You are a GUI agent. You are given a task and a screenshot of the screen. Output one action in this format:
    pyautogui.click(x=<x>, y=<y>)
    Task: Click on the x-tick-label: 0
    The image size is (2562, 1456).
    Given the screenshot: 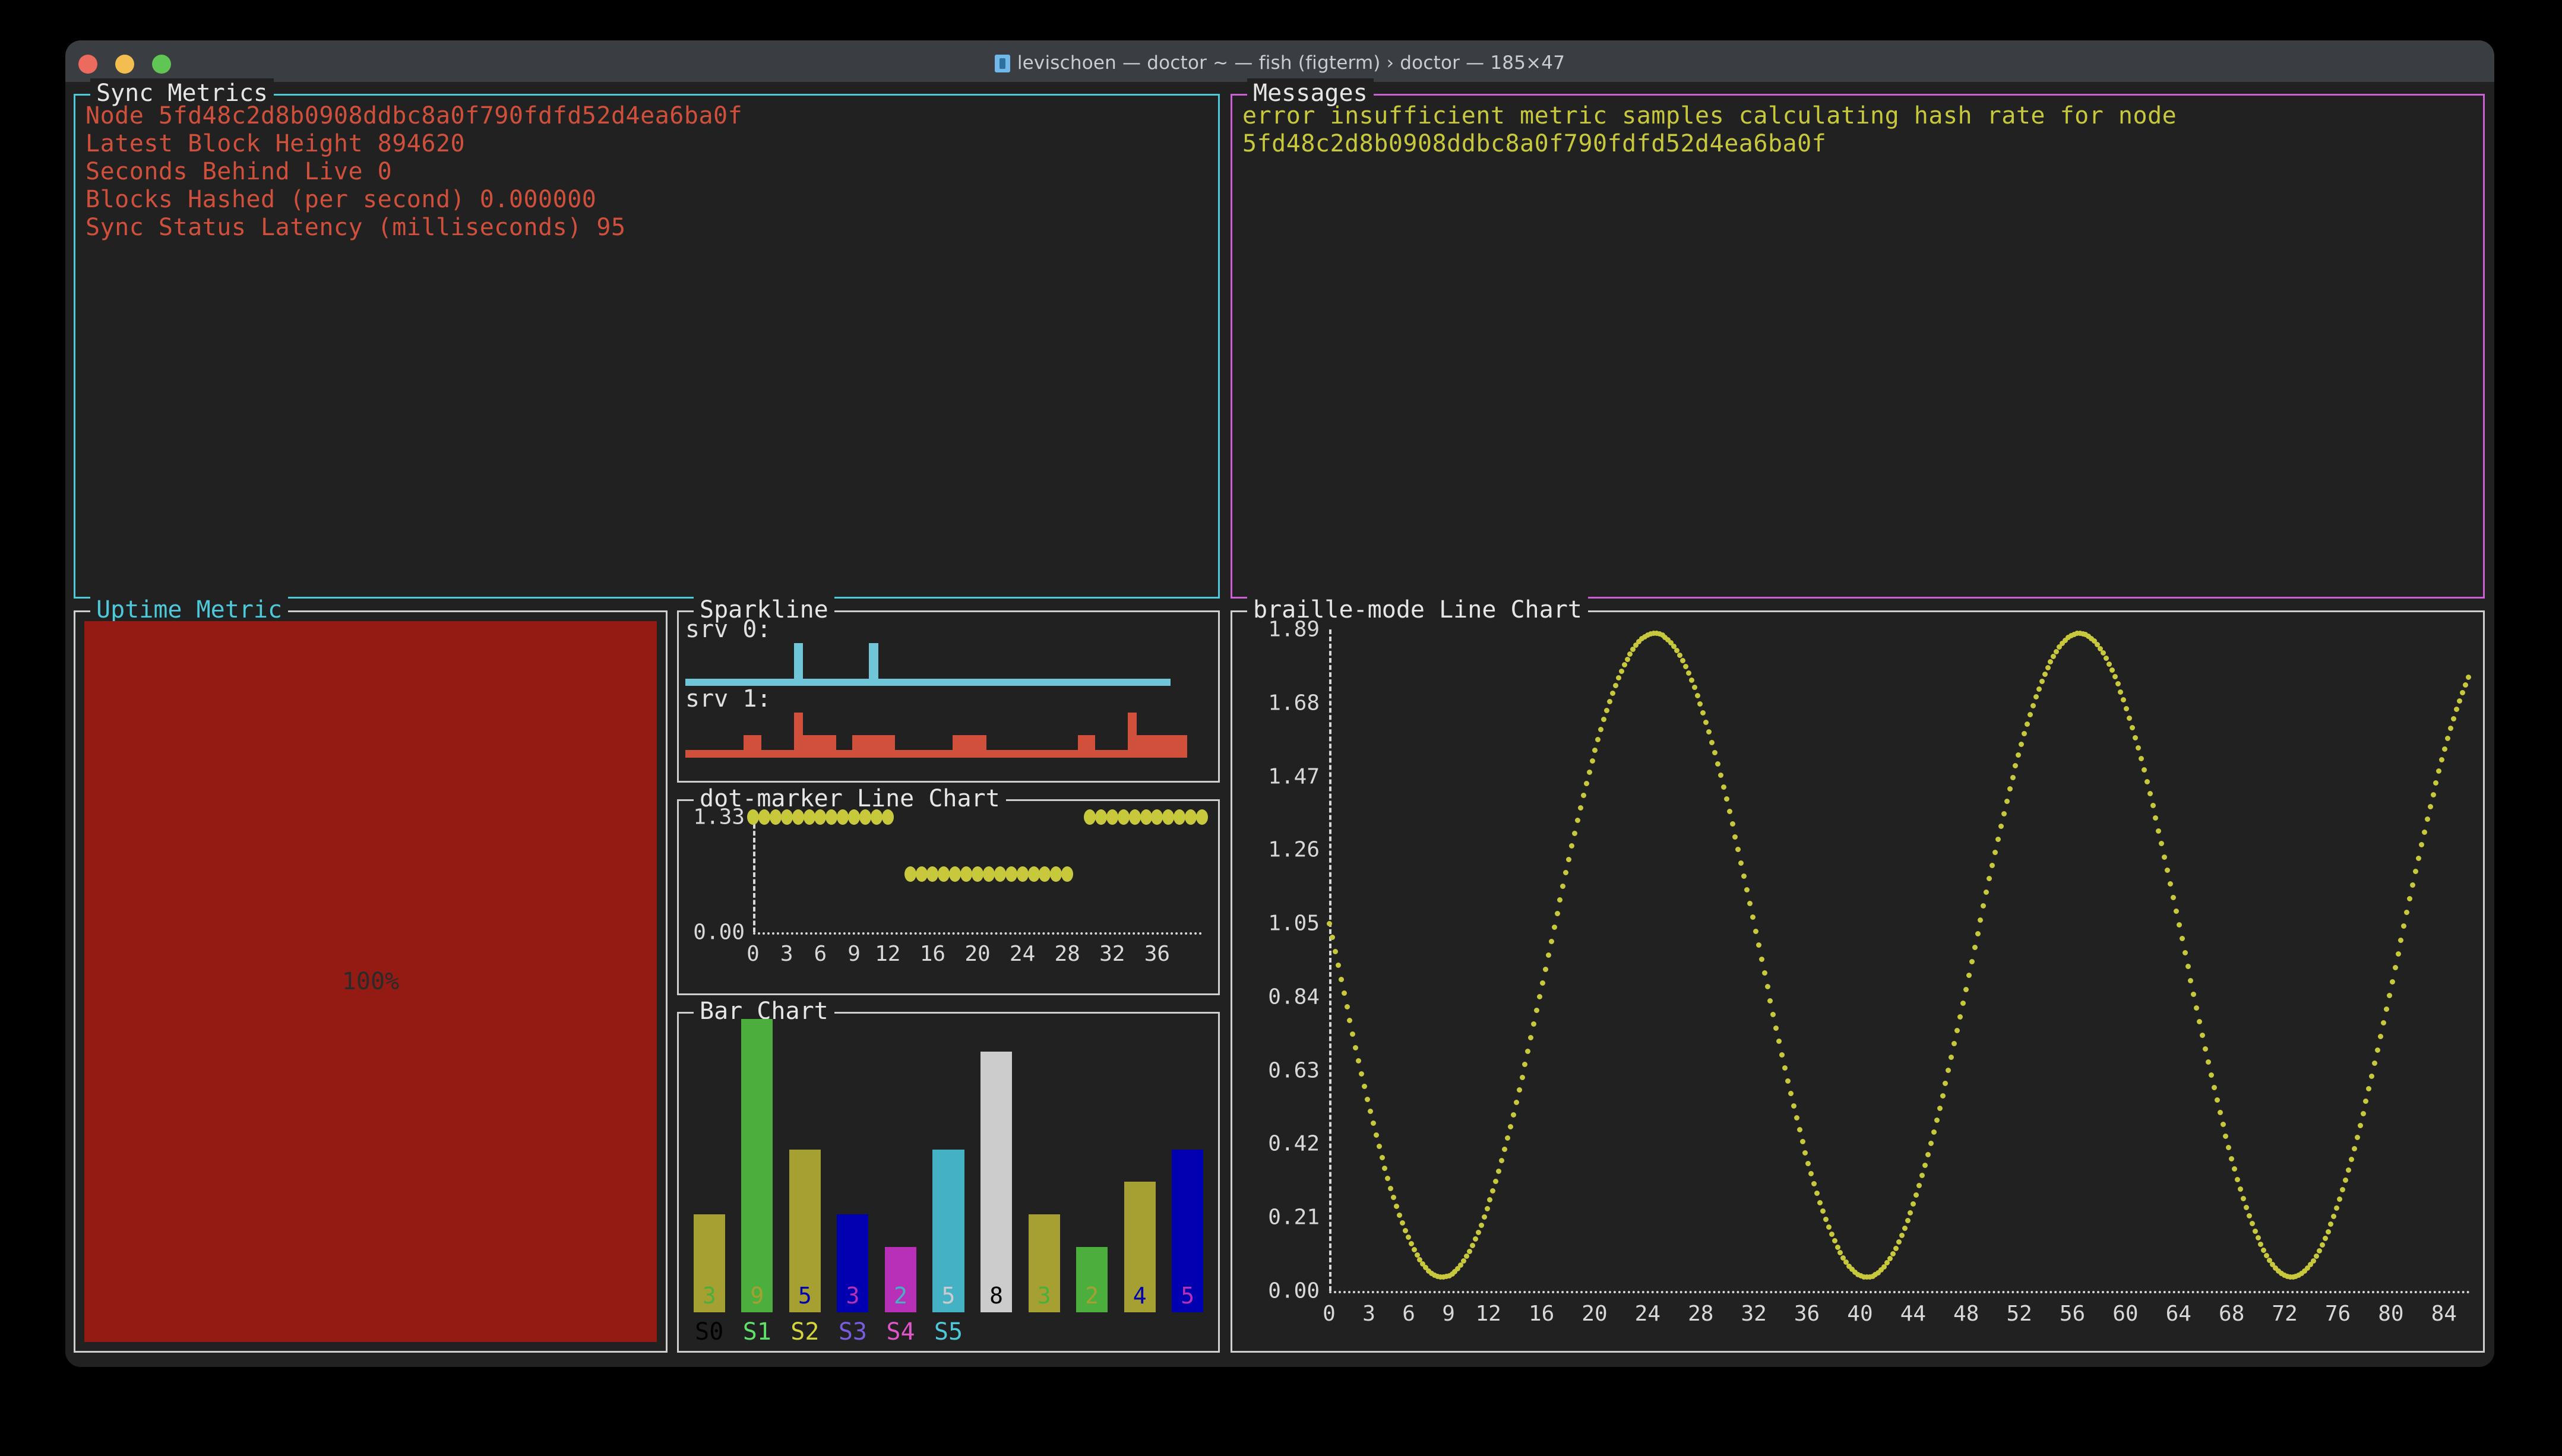 What is the action you would take?
    pyautogui.click(x=753, y=954)
    